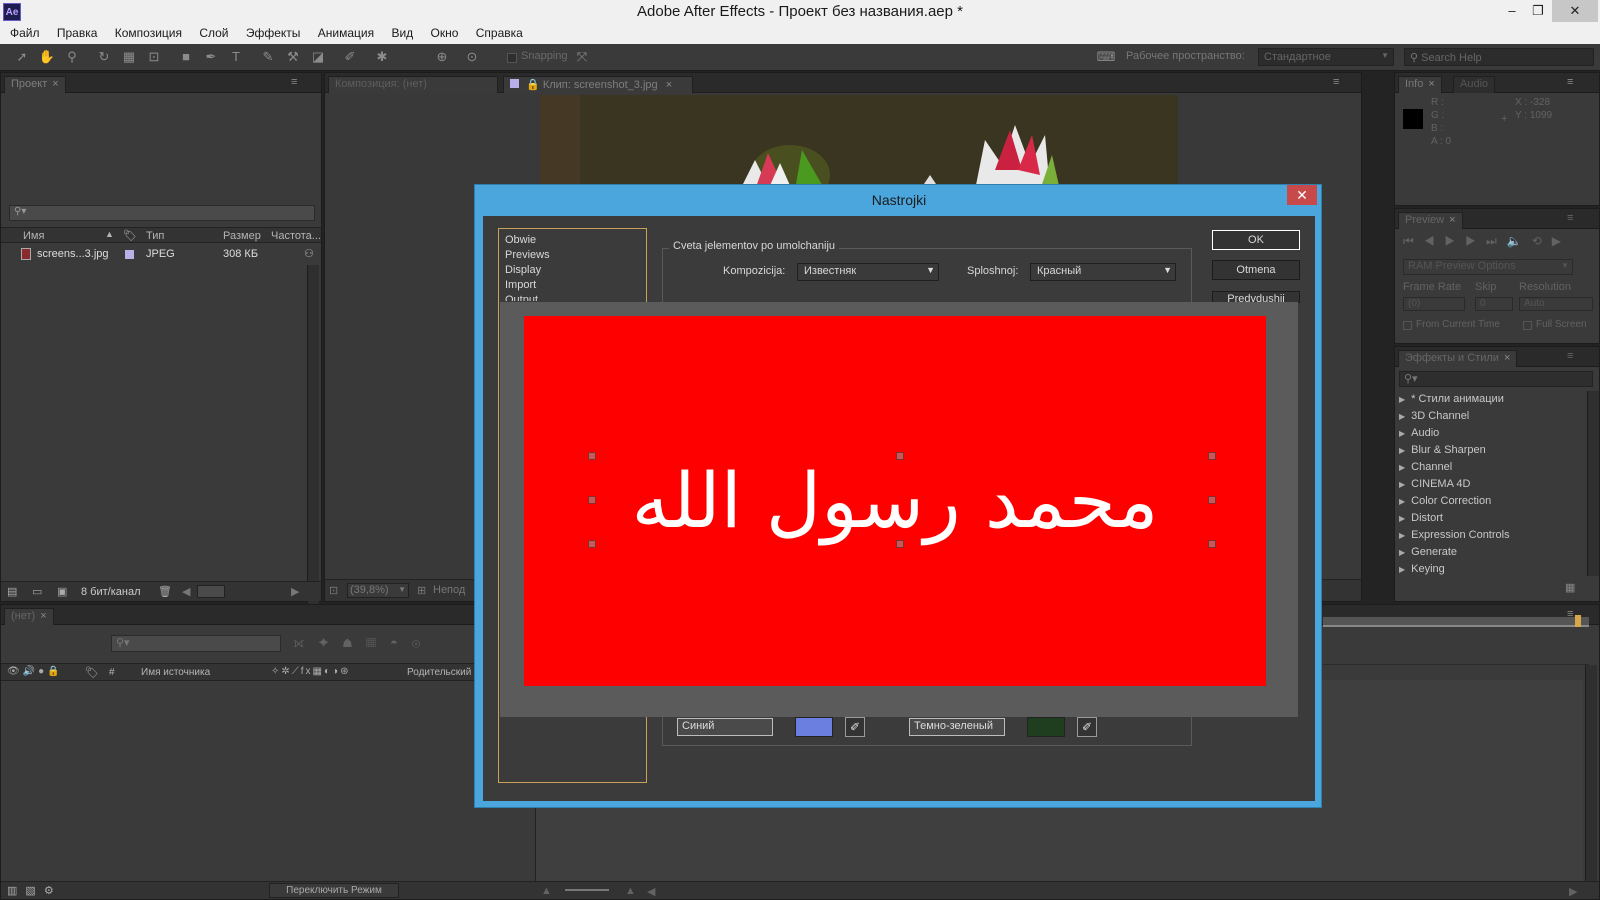 The width and height of the screenshot is (1600, 900). What do you see at coordinates (573, 285) in the screenshot?
I see `nav-item-import: Import` at bounding box center [573, 285].